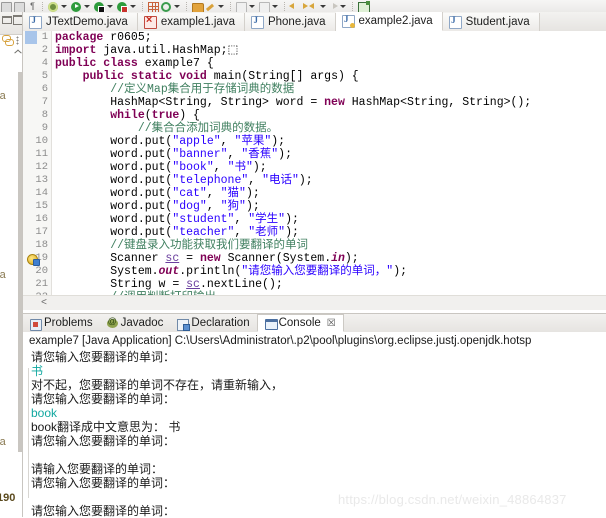 This screenshot has height=518, width=606. Describe the element at coordinates (41, 180) in the screenshot. I see `line-number: 13` at that location.